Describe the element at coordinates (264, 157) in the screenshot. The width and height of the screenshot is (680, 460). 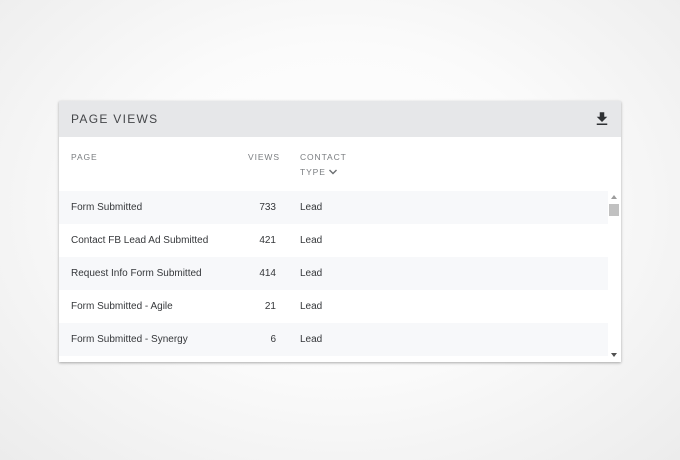
I see `column-header-views: VIEWS` at that location.